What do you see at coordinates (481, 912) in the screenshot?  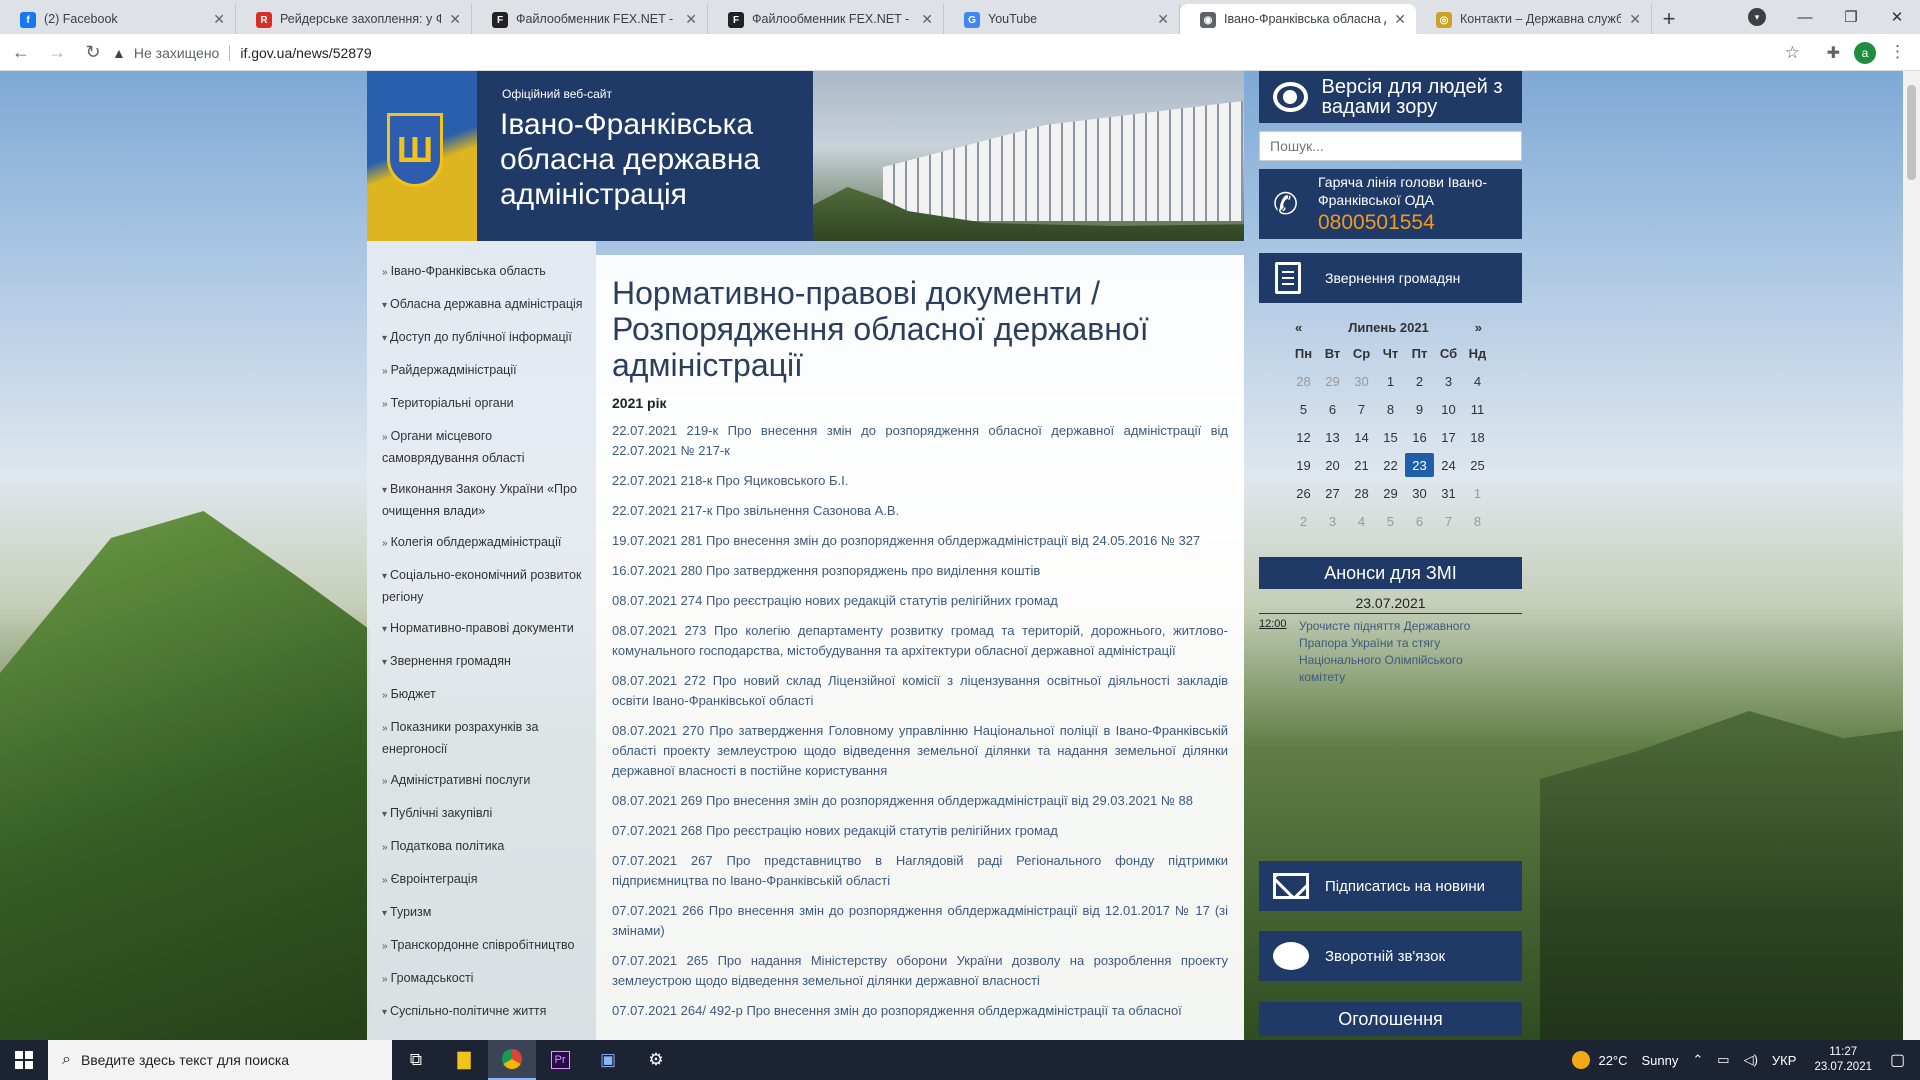 I see `left-menu-item: ▾ Туризм` at bounding box center [481, 912].